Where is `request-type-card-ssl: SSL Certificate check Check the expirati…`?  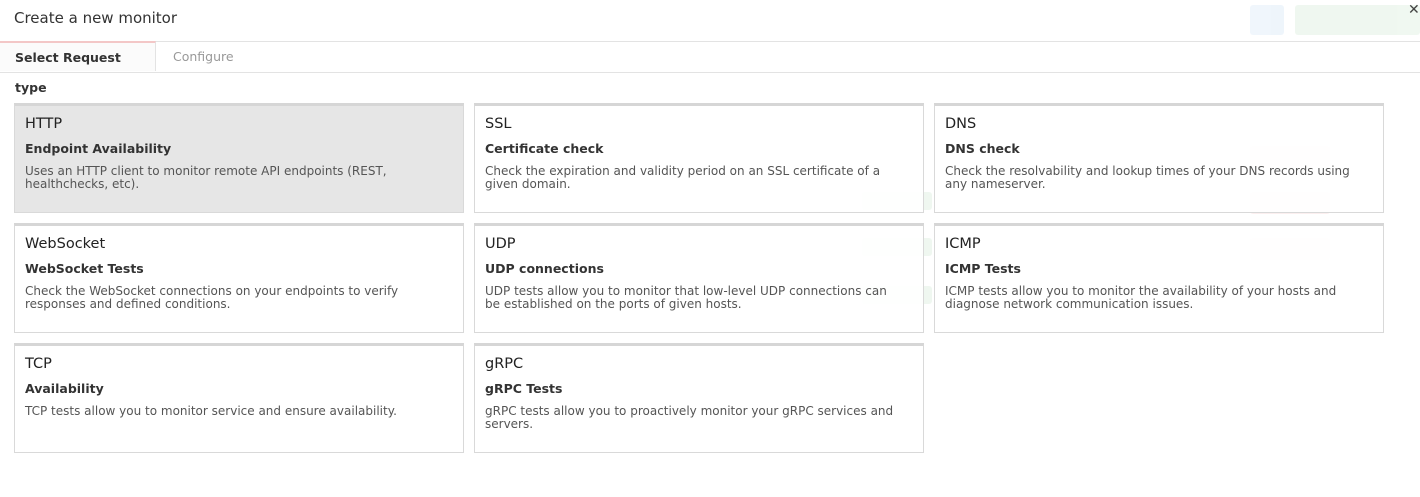 request-type-card-ssl: SSL Certificate check Check the expirati… is located at coordinates (699, 158).